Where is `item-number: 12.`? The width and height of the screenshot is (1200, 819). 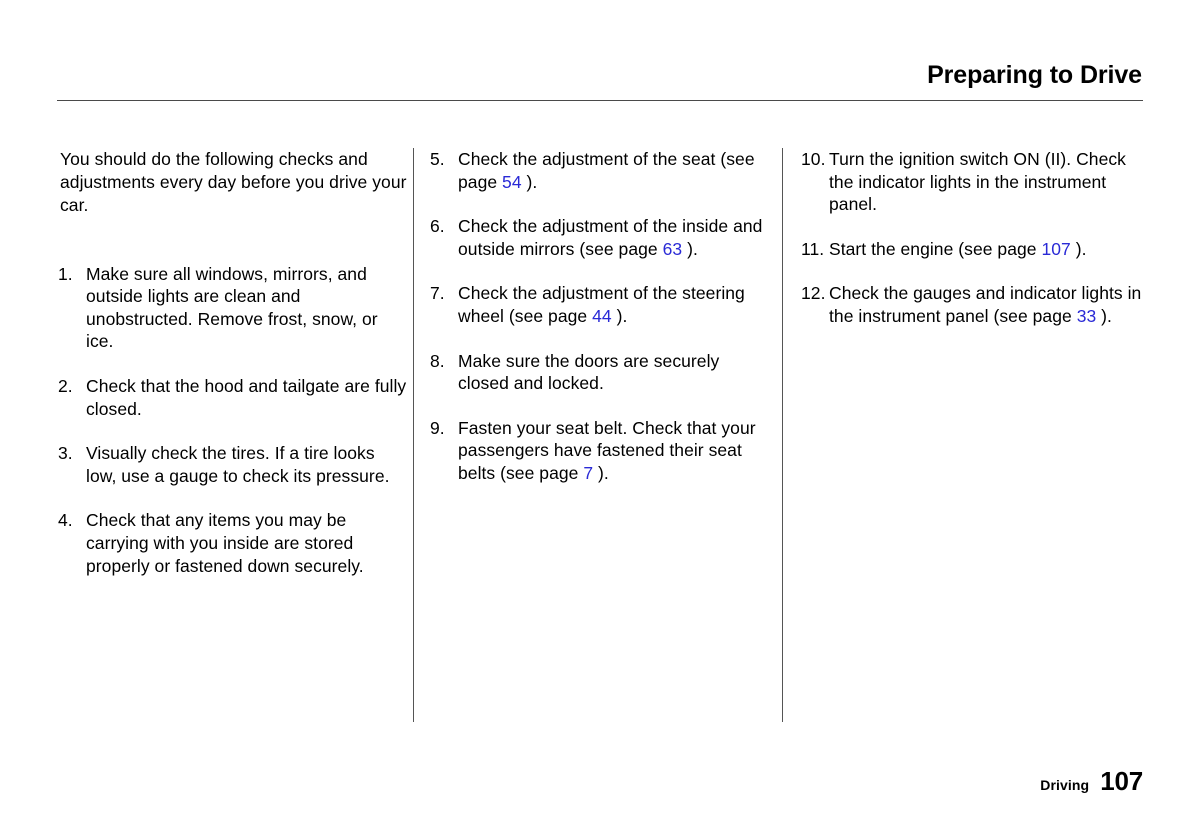 item-number: 12. is located at coordinates (813, 293).